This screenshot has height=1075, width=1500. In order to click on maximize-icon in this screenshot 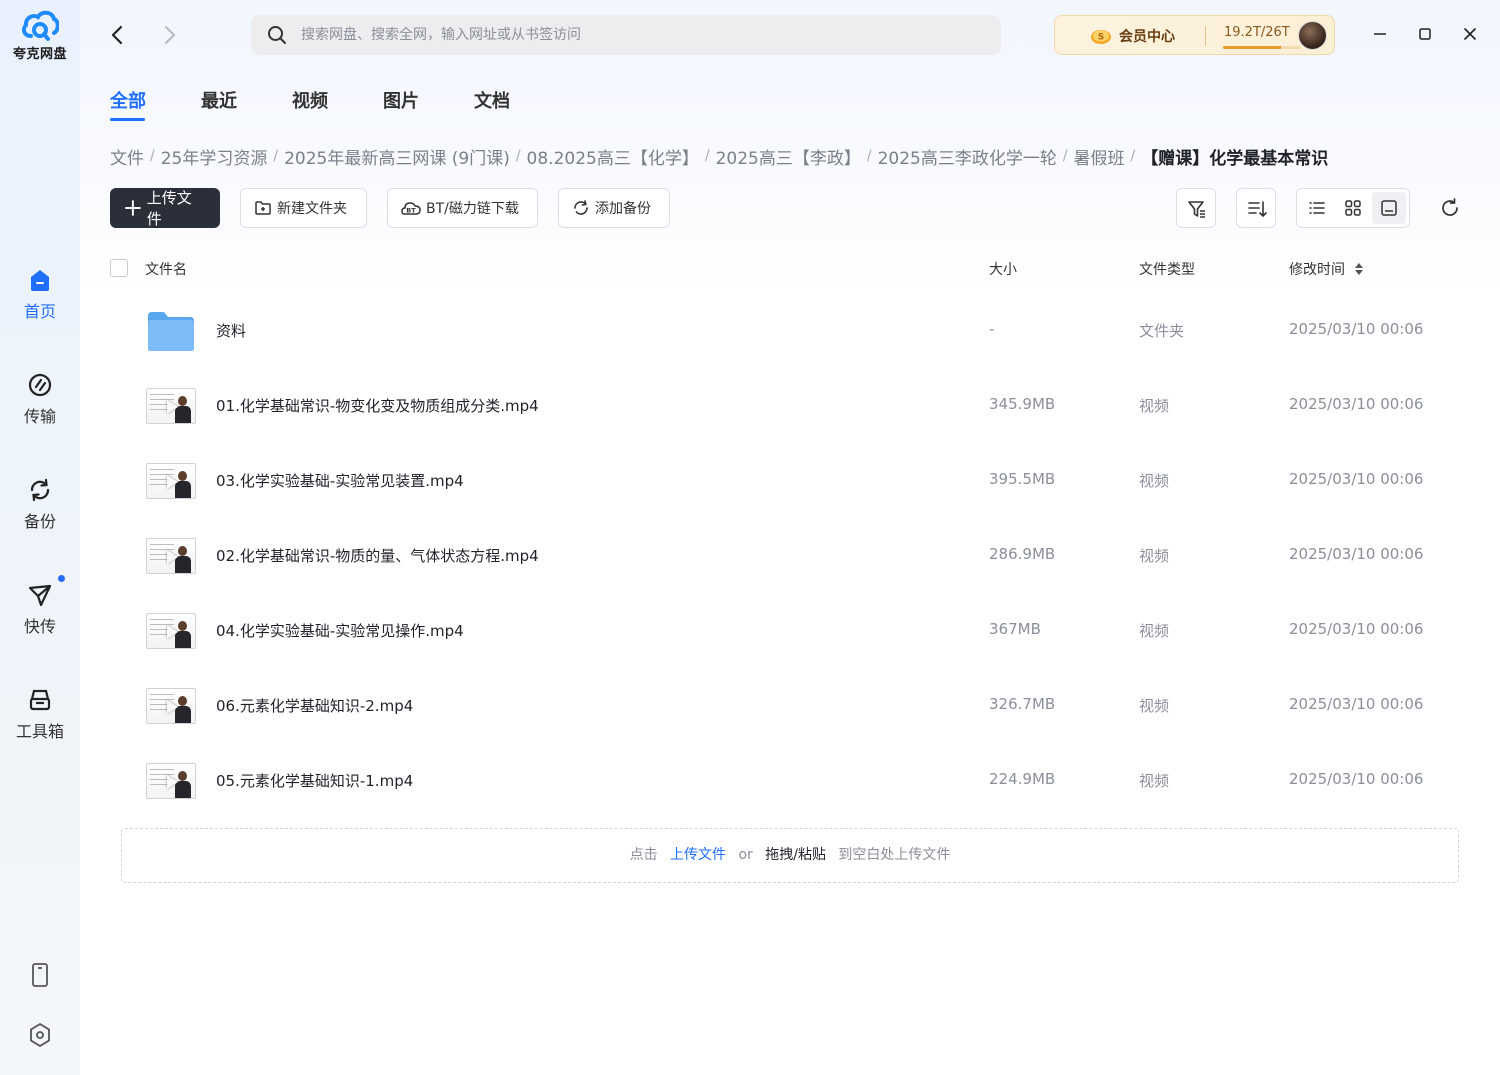, I will do `click(1425, 34)`.